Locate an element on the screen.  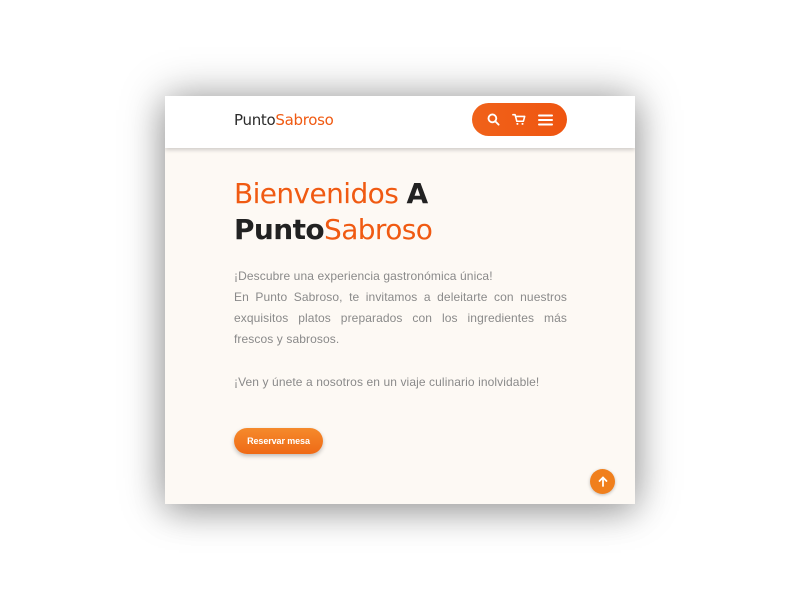
scroll-to-top-button is located at coordinates (602, 481).